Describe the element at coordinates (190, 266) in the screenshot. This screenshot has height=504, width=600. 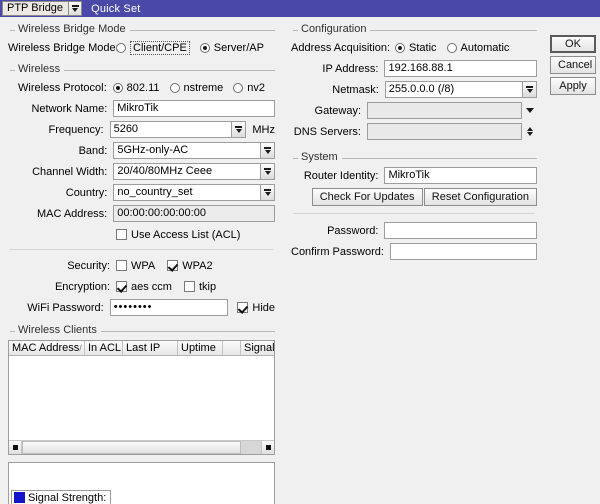
I see `security-wpa2-checkbox: WPA2` at that location.